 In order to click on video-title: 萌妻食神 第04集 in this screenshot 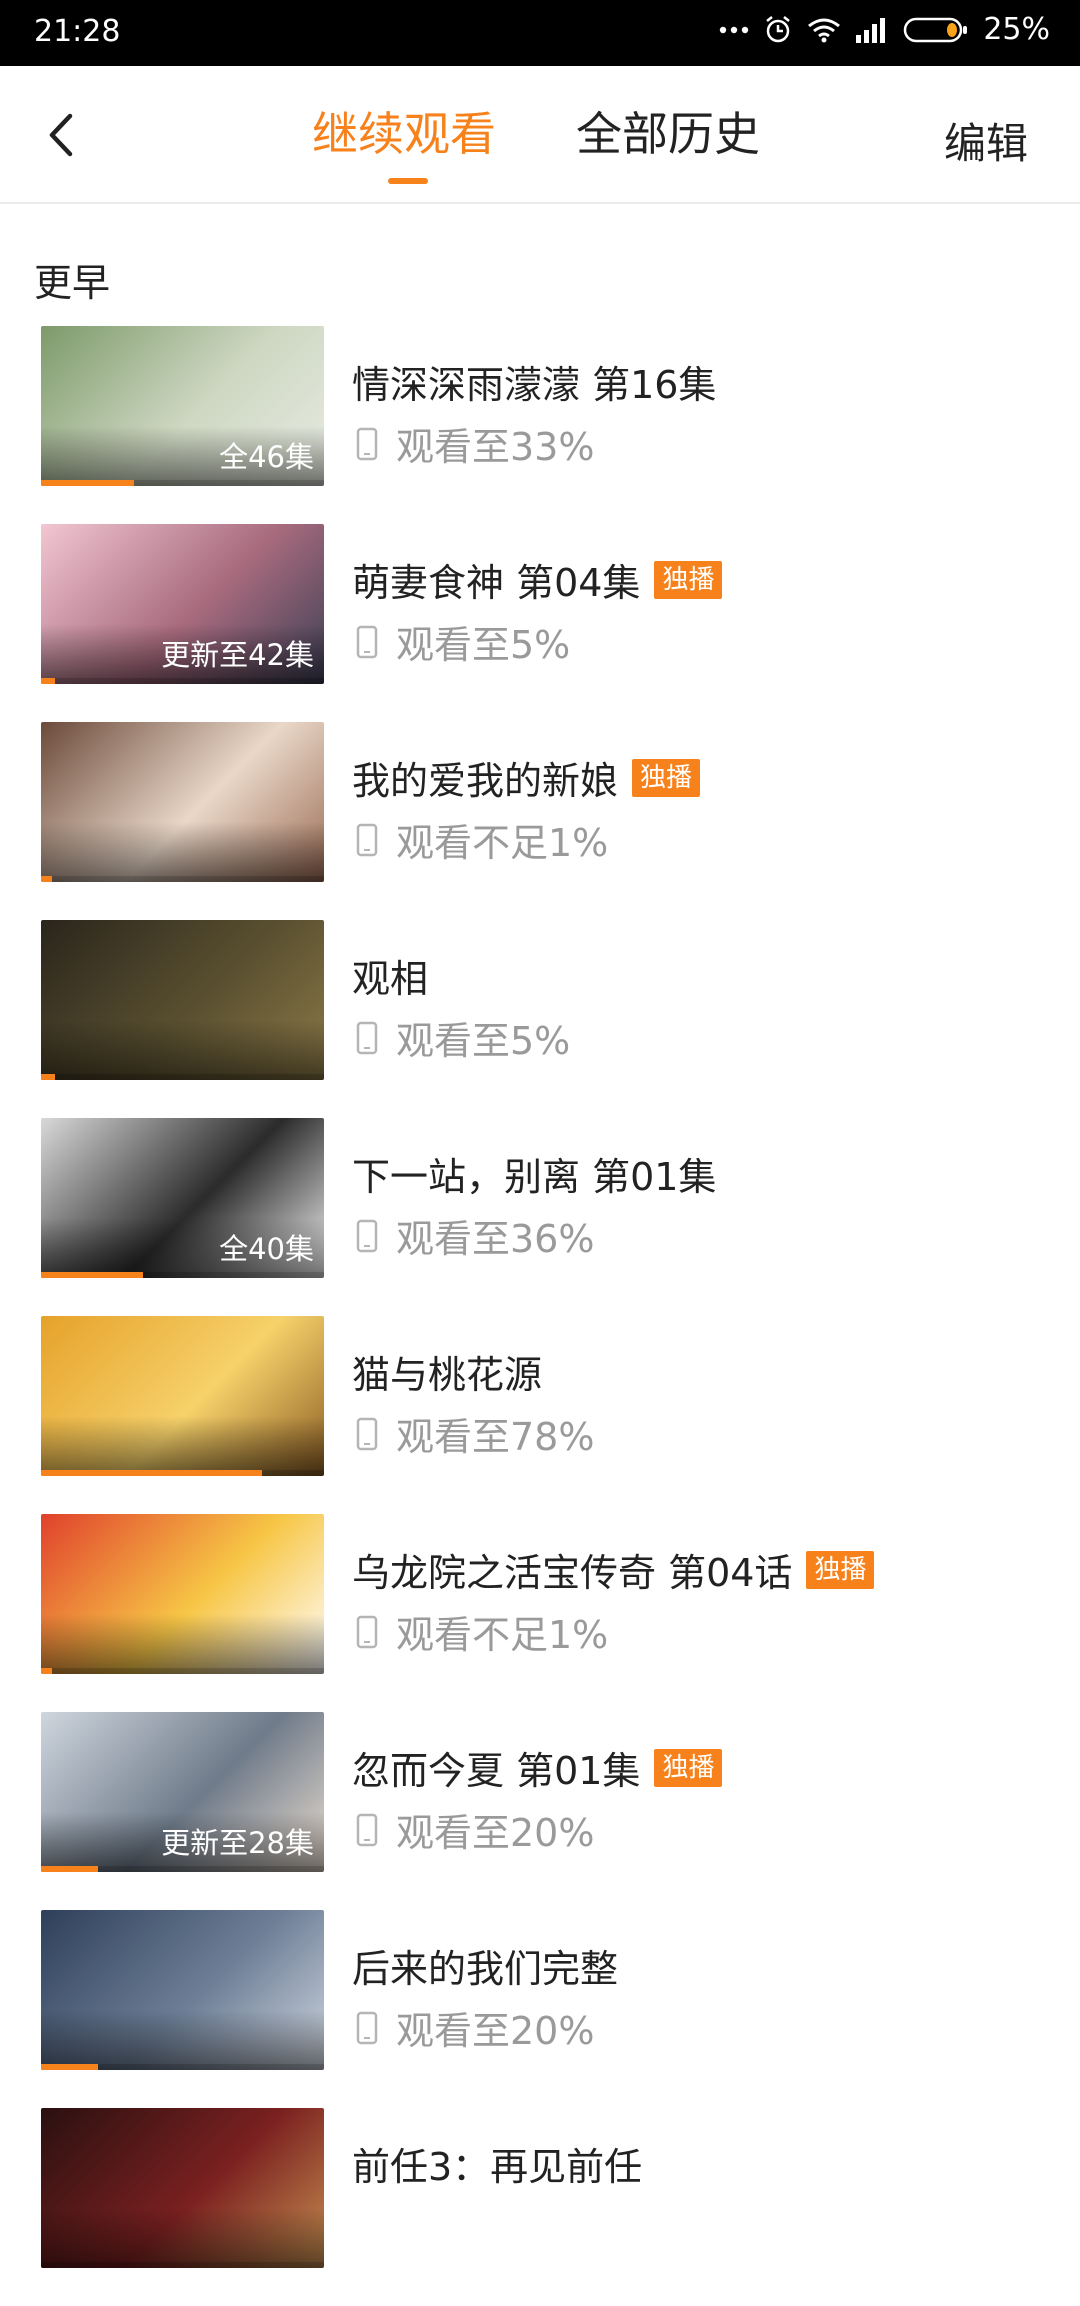, I will do `click(496, 583)`.